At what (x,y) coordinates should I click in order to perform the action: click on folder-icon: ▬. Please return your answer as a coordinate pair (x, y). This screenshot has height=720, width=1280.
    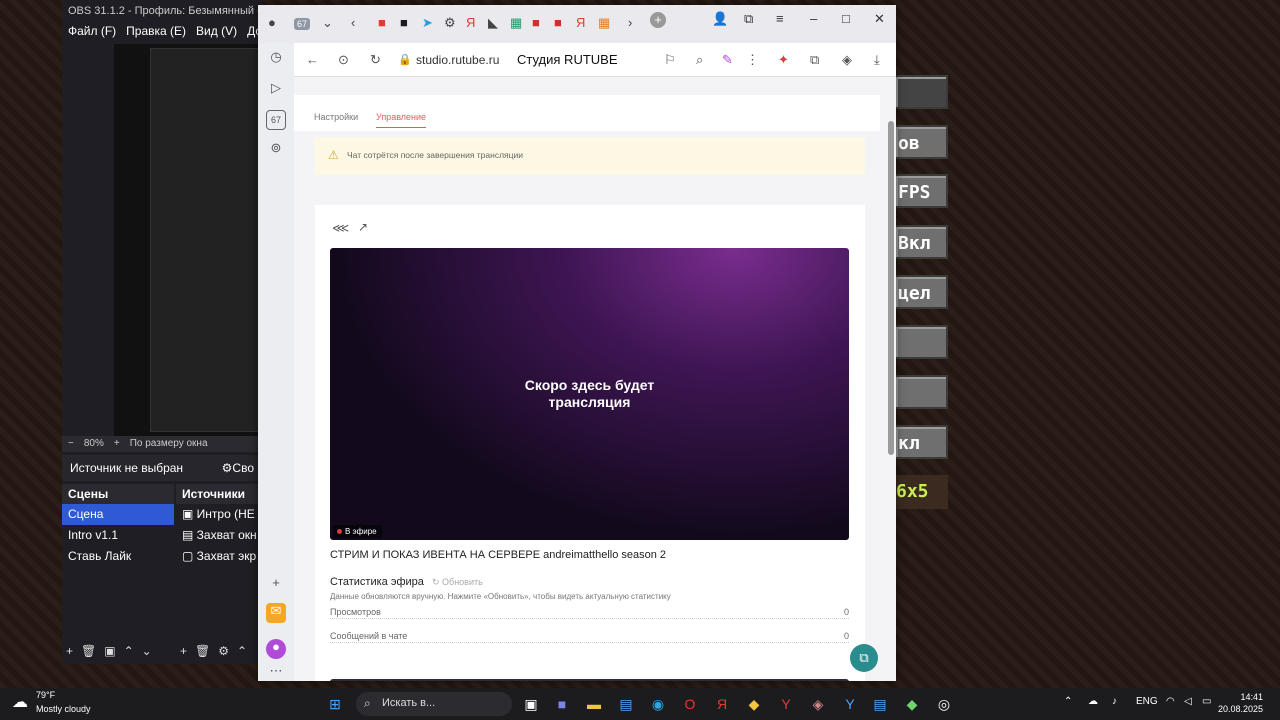
    Looking at the image, I should click on (594, 704).